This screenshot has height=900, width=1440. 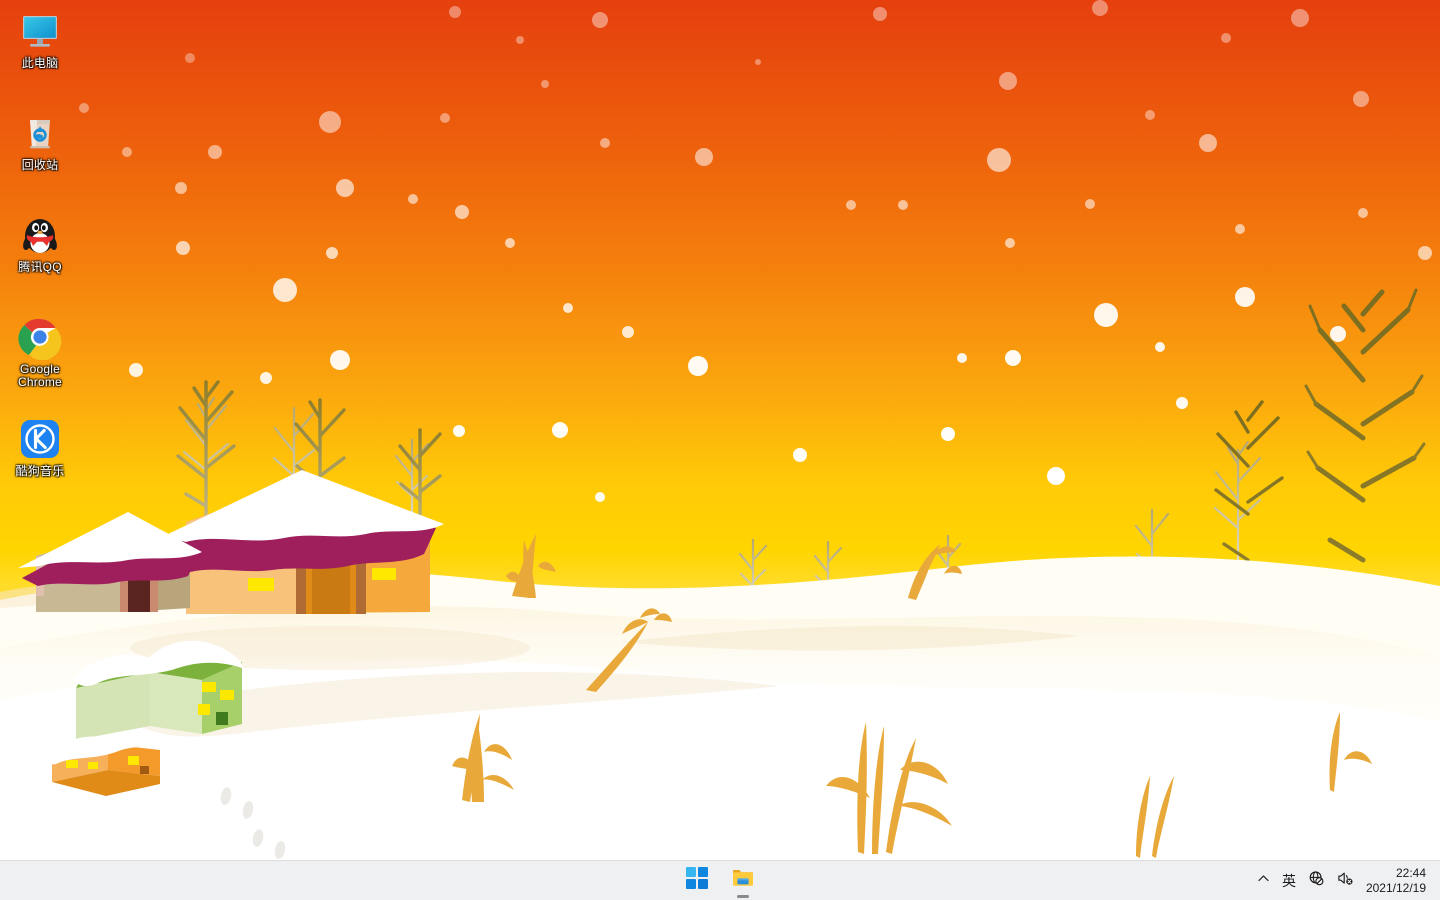 I want to click on taskbar: 英 22:44 2021/12/19, so click(x=720, y=880).